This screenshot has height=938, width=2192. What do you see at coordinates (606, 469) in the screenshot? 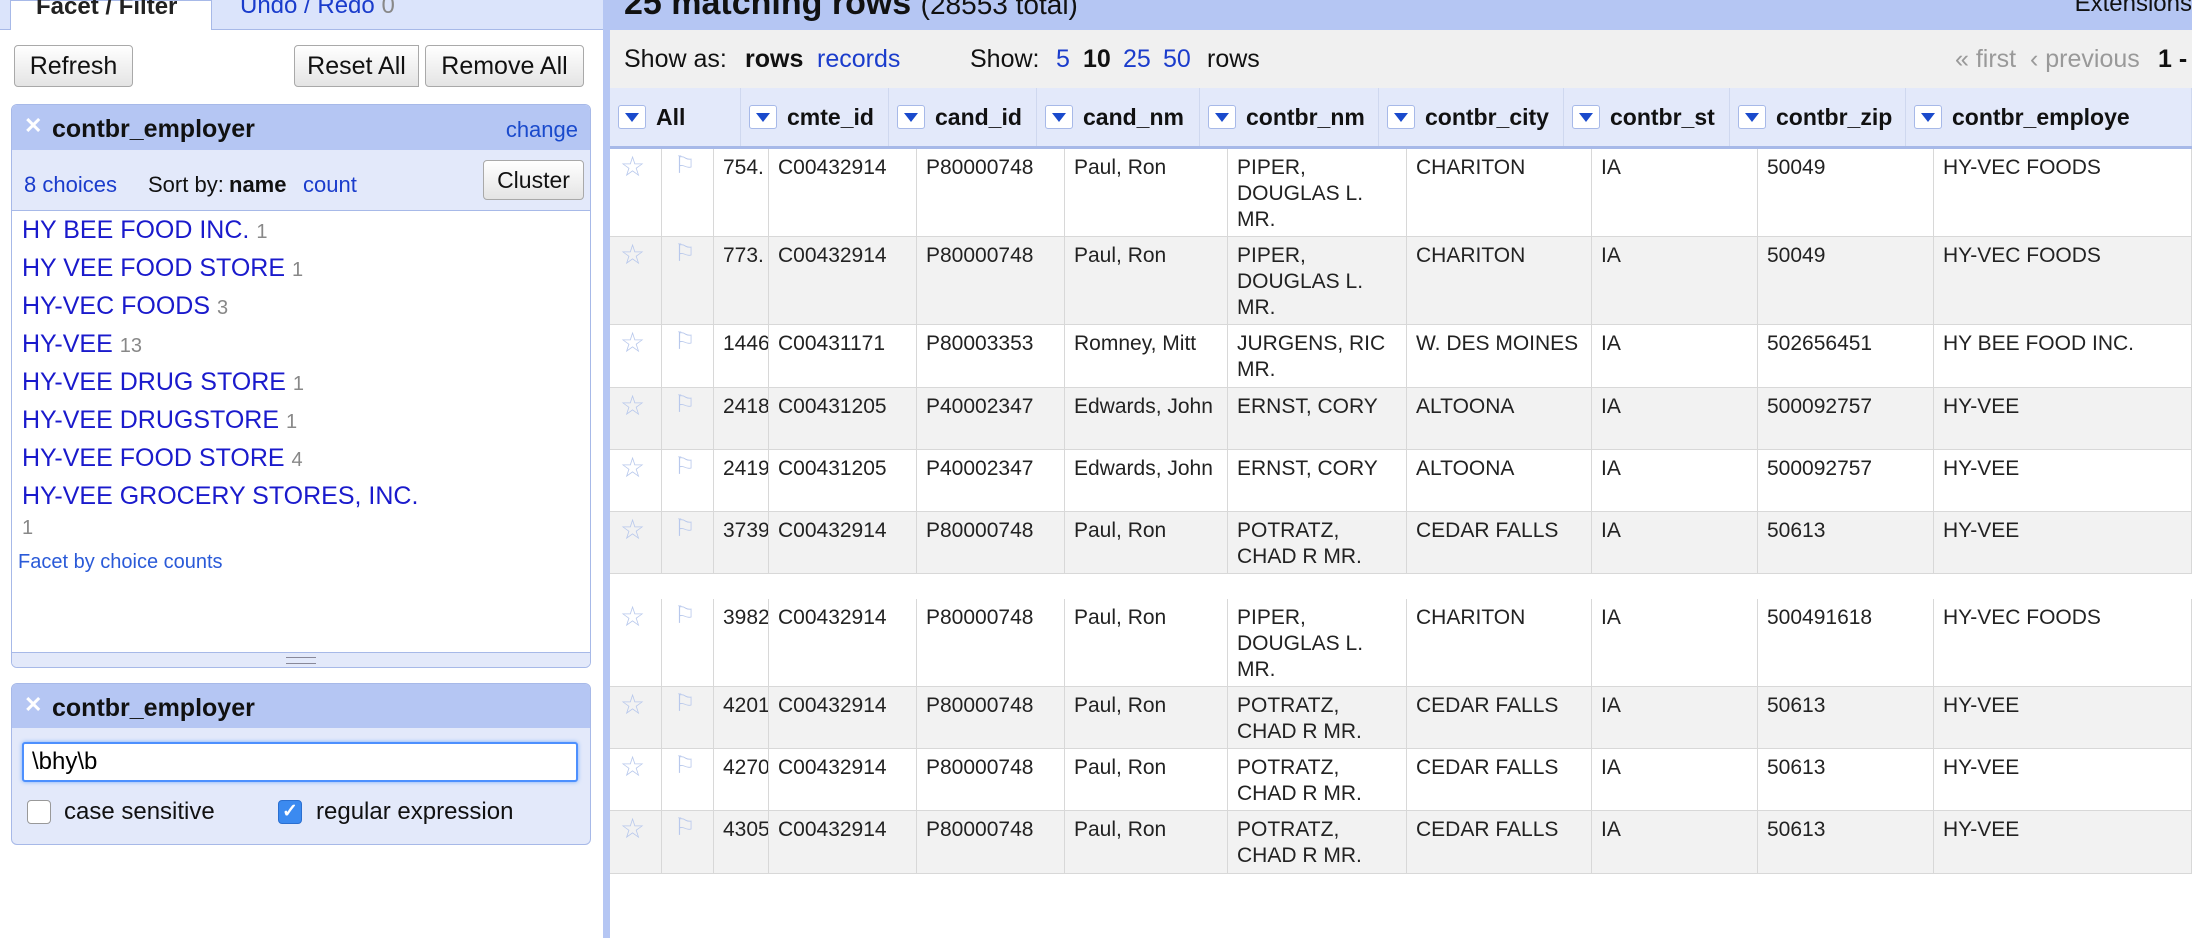
I see `panel-splitter` at bounding box center [606, 469].